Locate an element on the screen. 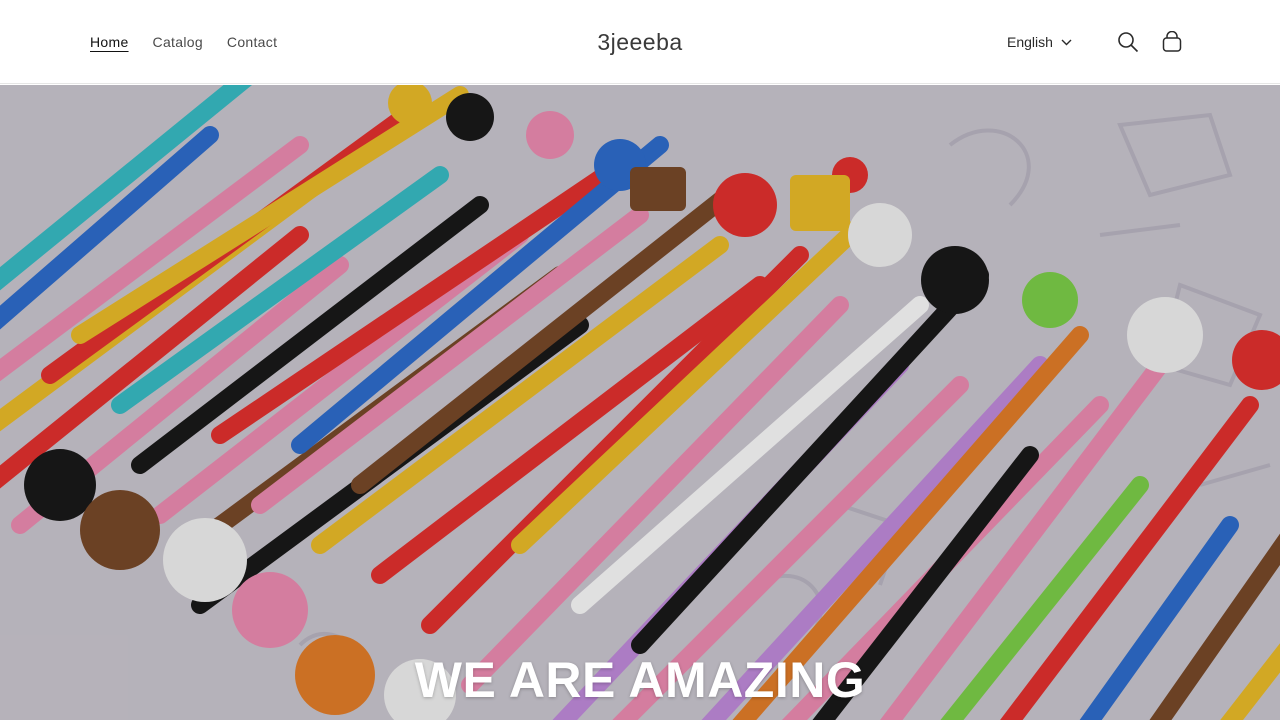 The image size is (1280, 720). main-nav: Home Catalog Contact is located at coordinates (183, 42).